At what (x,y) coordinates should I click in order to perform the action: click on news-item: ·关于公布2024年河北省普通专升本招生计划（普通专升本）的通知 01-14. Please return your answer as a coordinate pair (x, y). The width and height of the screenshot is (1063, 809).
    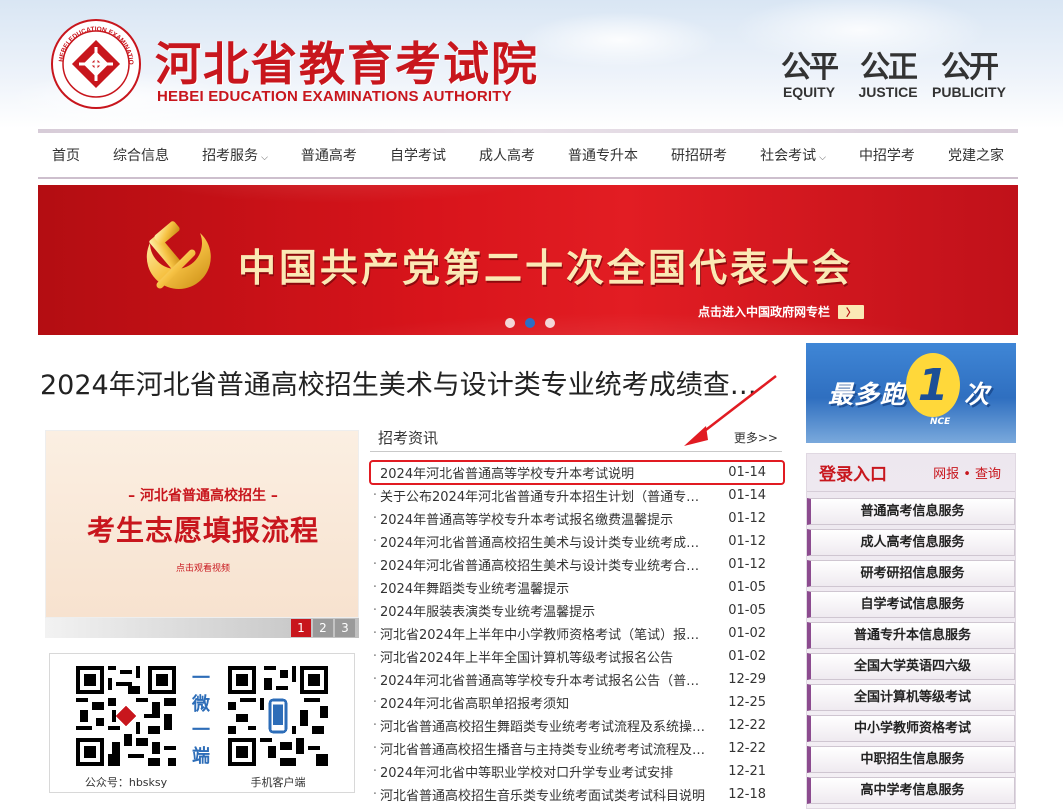
    Looking at the image, I should click on (576, 495).